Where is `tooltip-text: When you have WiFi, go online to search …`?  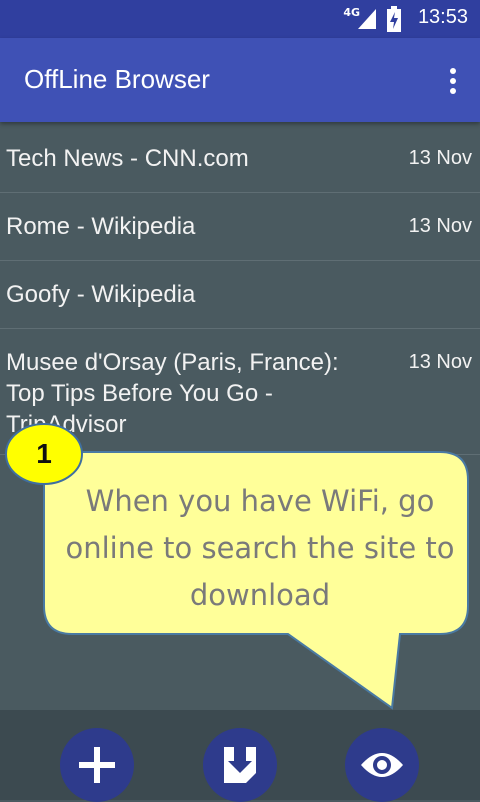
tooltip-text: When you have WiFi, go online to search … is located at coordinates (260, 548).